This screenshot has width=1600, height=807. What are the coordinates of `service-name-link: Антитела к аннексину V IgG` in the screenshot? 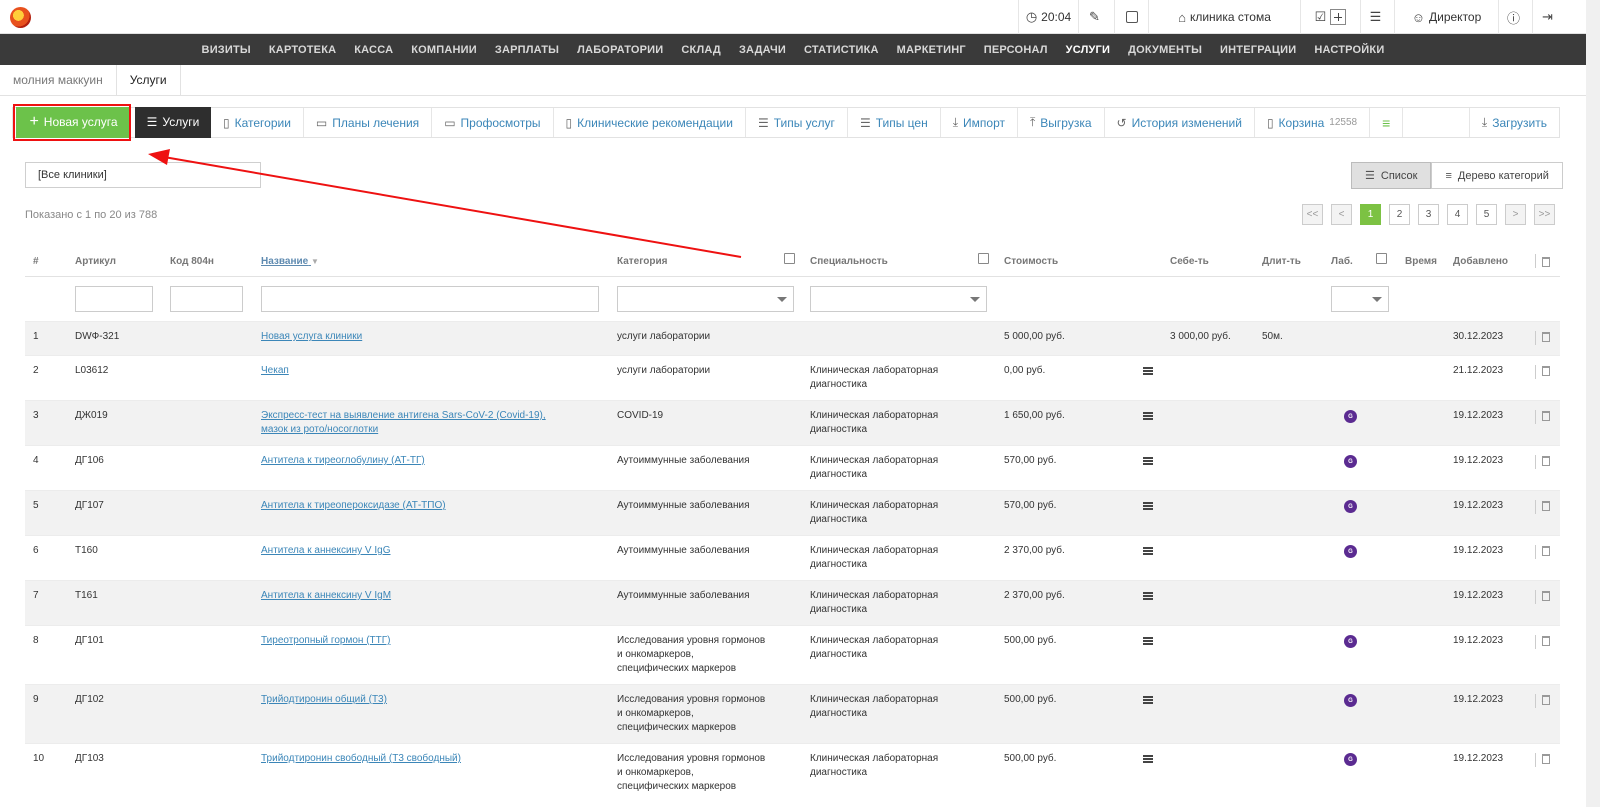 It's located at (326, 551).